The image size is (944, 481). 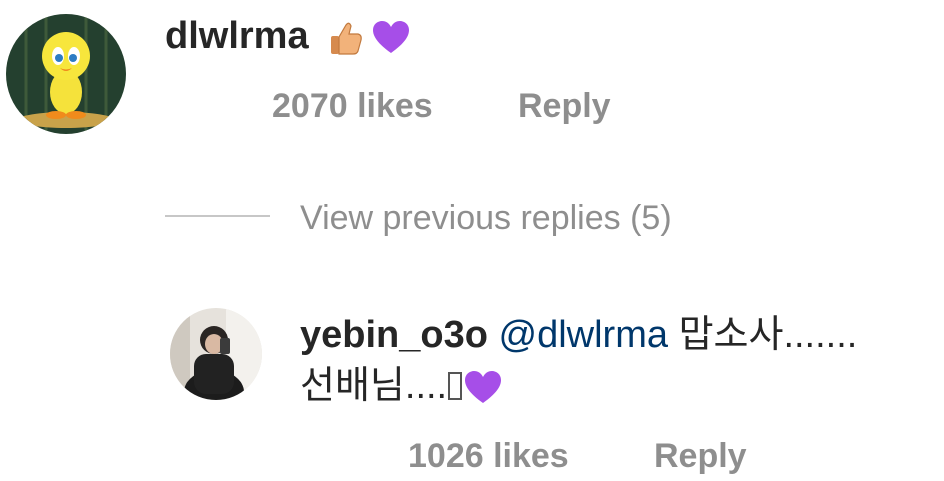 What do you see at coordinates (583, 335) in the screenshot?
I see `mention-link: @dlwlrma` at bounding box center [583, 335].